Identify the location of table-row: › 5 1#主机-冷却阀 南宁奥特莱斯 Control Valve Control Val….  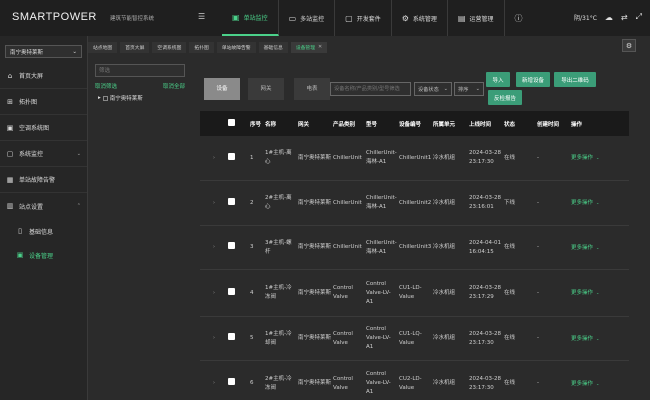
(414, 339).